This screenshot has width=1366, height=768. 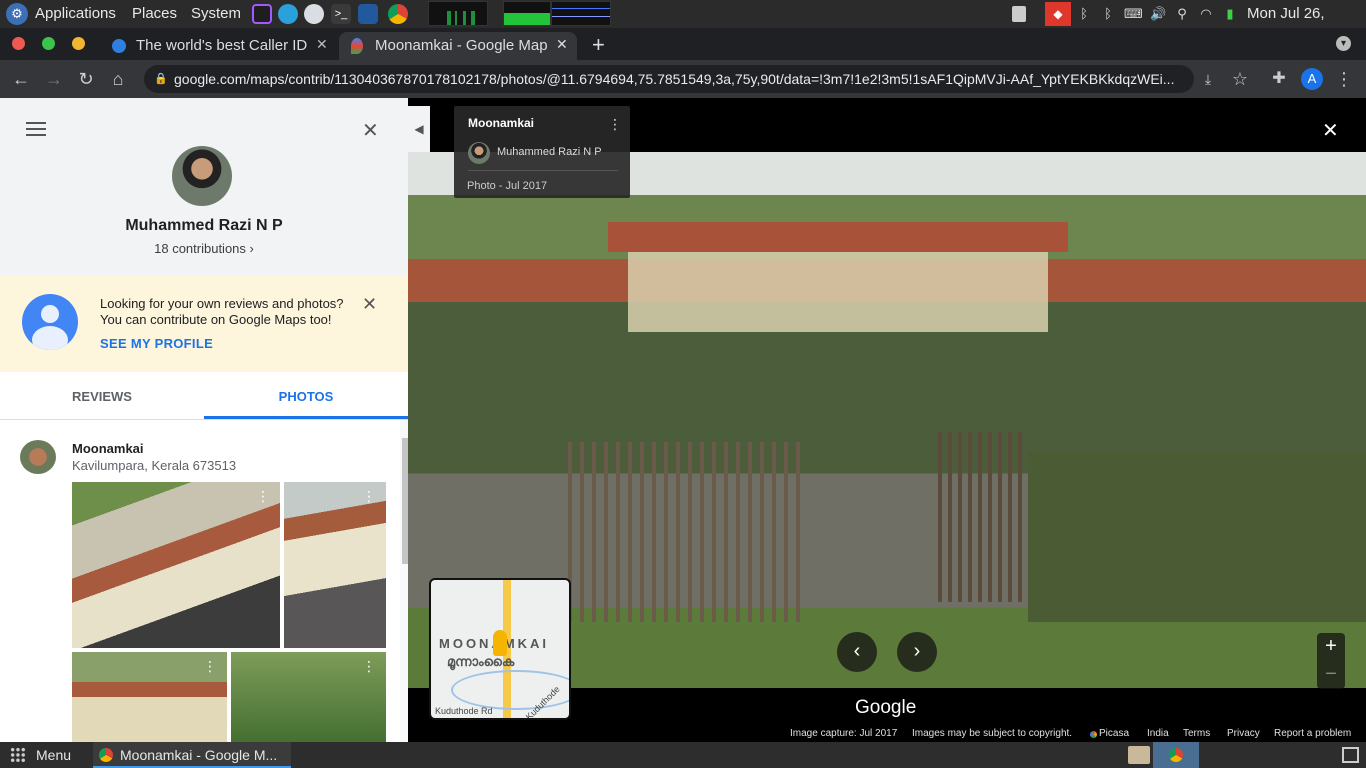 What do you see at coordinates (1158, 733) in the screenshot?
I see `india-link: India` at bounding box center [1158, 733].